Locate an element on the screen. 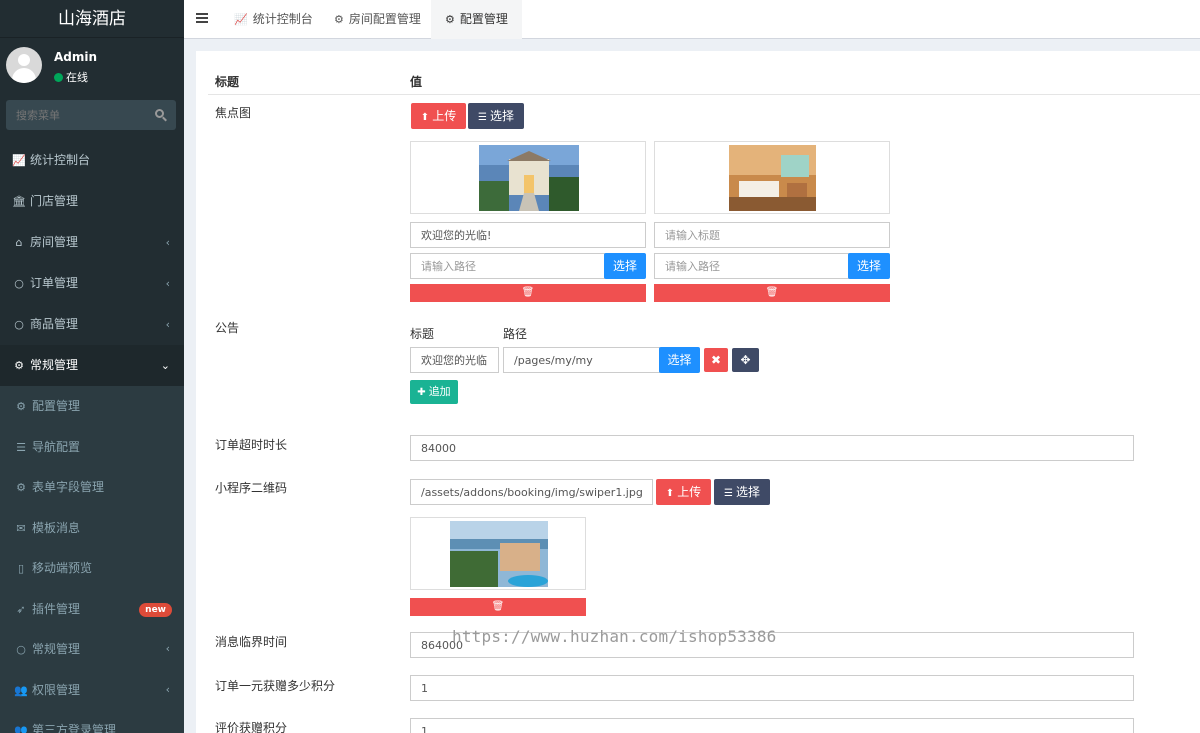  sidebar-search-input is located at coordinates (76, 115).